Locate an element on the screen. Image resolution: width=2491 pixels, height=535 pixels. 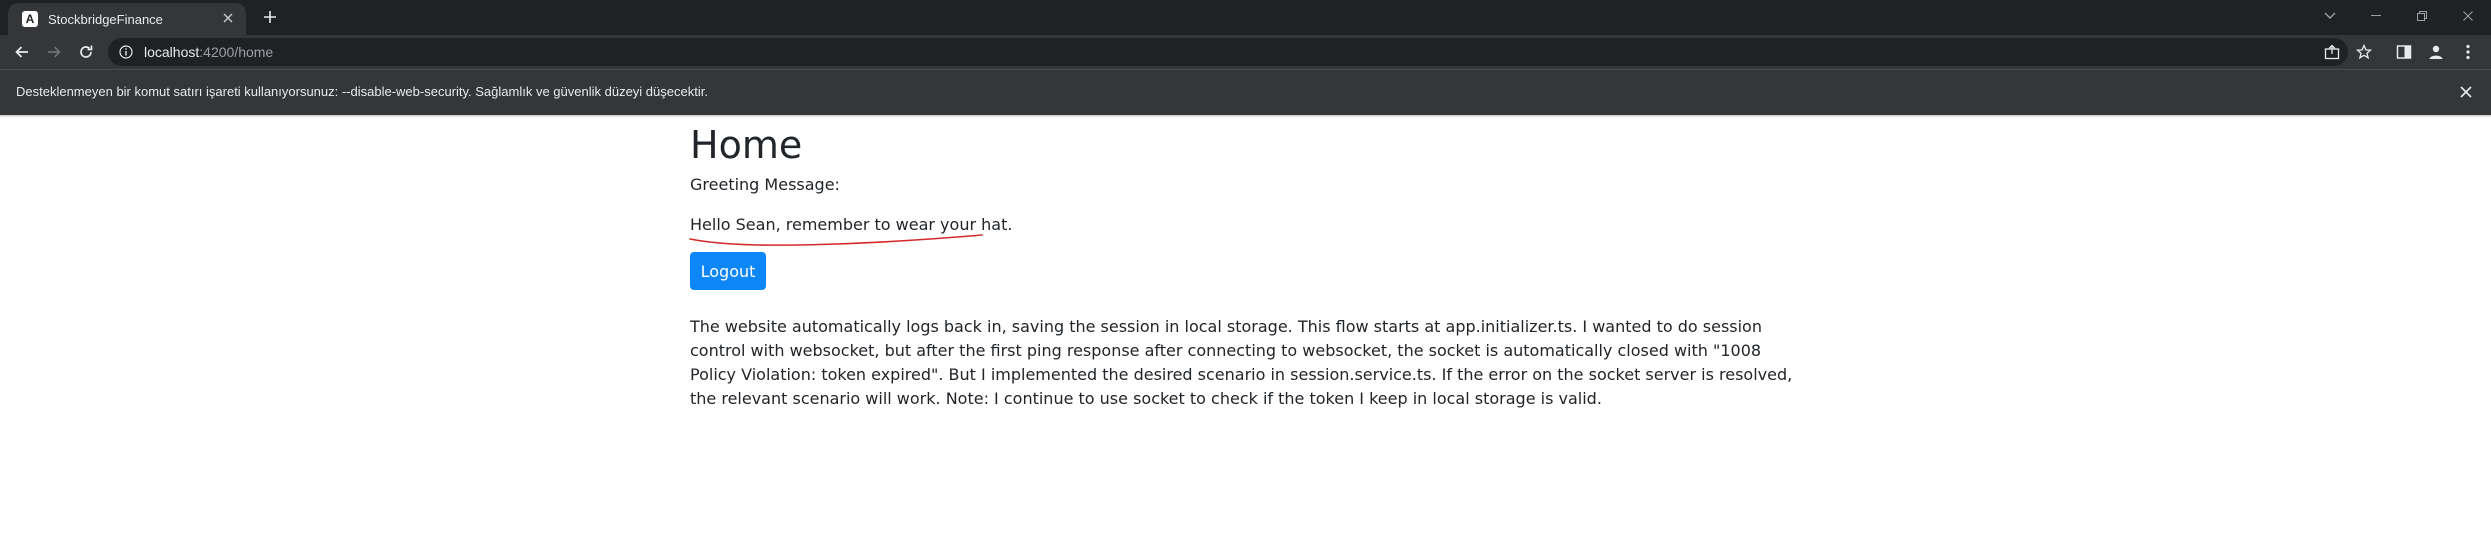
tab-title: StockbridgeFinance is located at coordinates (105, 19).